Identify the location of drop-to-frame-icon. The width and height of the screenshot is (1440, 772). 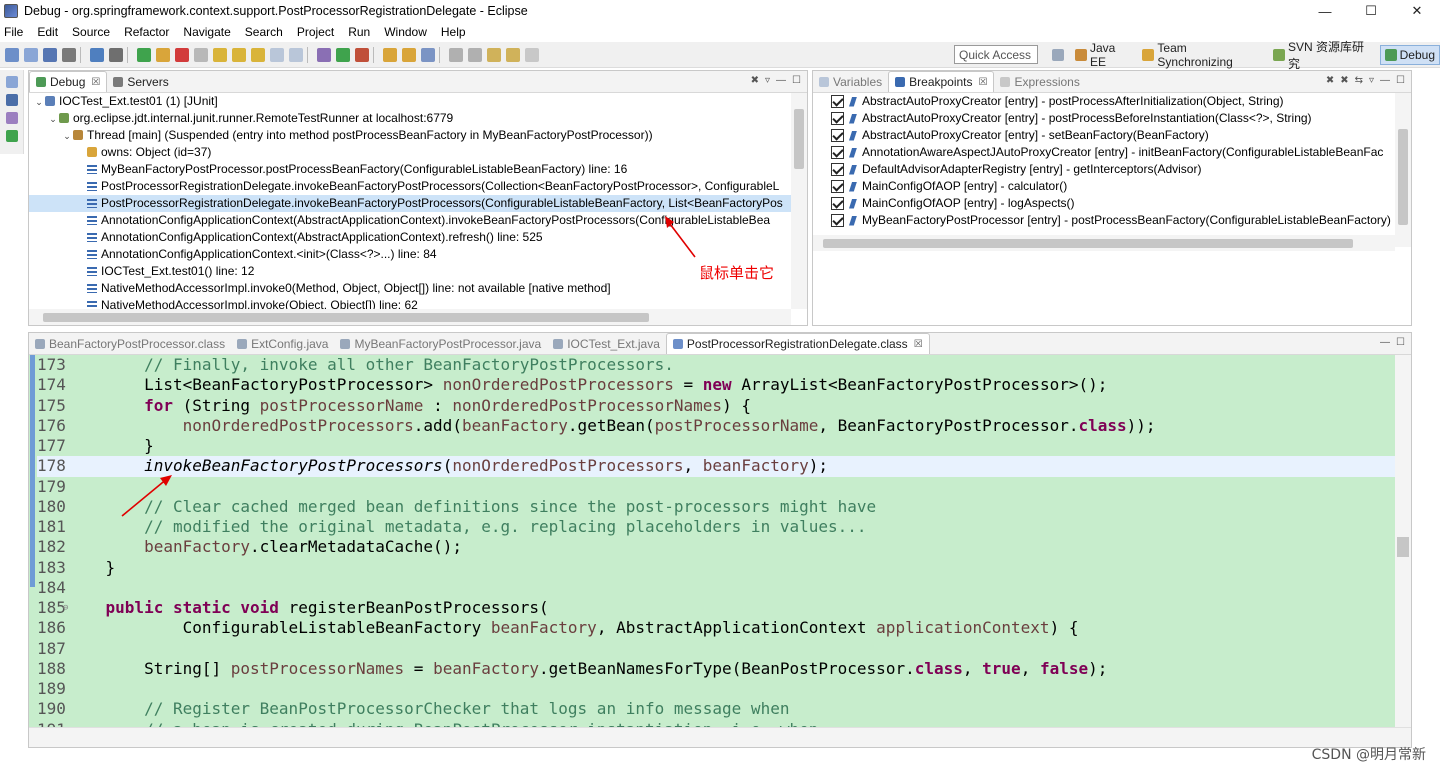
(277, 54).